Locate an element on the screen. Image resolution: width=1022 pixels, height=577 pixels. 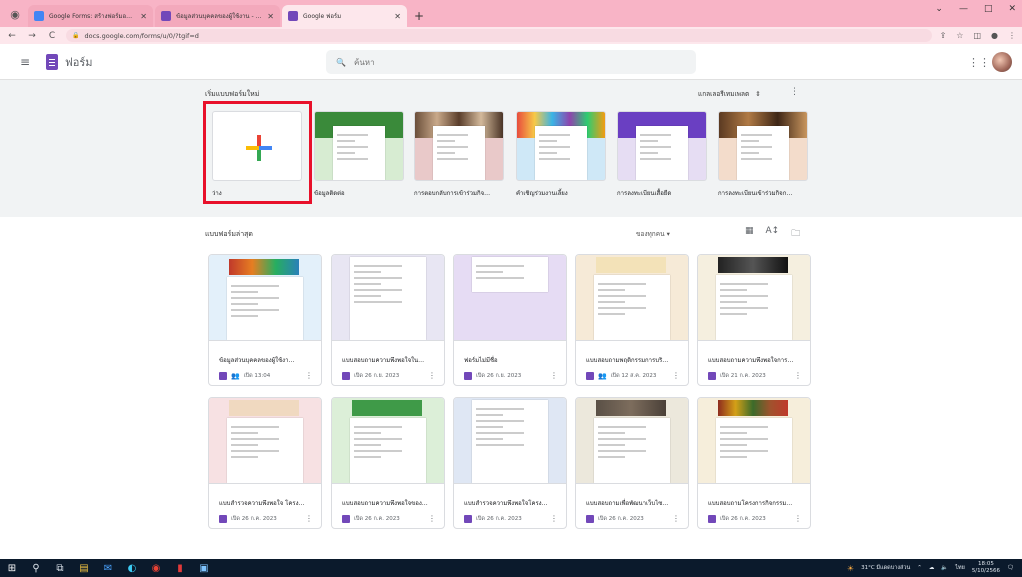
search-icon: ⚲ is located at coordinates (36, 568).